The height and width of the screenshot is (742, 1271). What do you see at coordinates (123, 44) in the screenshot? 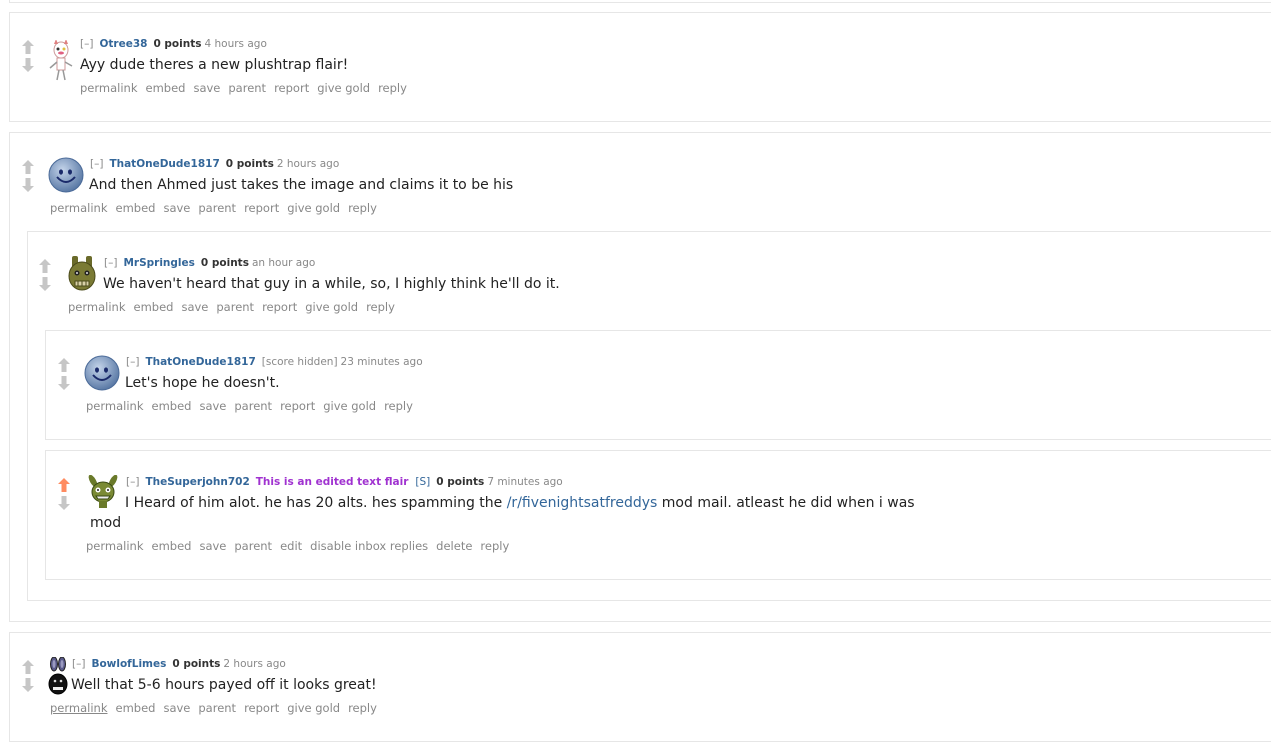
I see `comment-author: Otree38` at bounding box center [123, 44].